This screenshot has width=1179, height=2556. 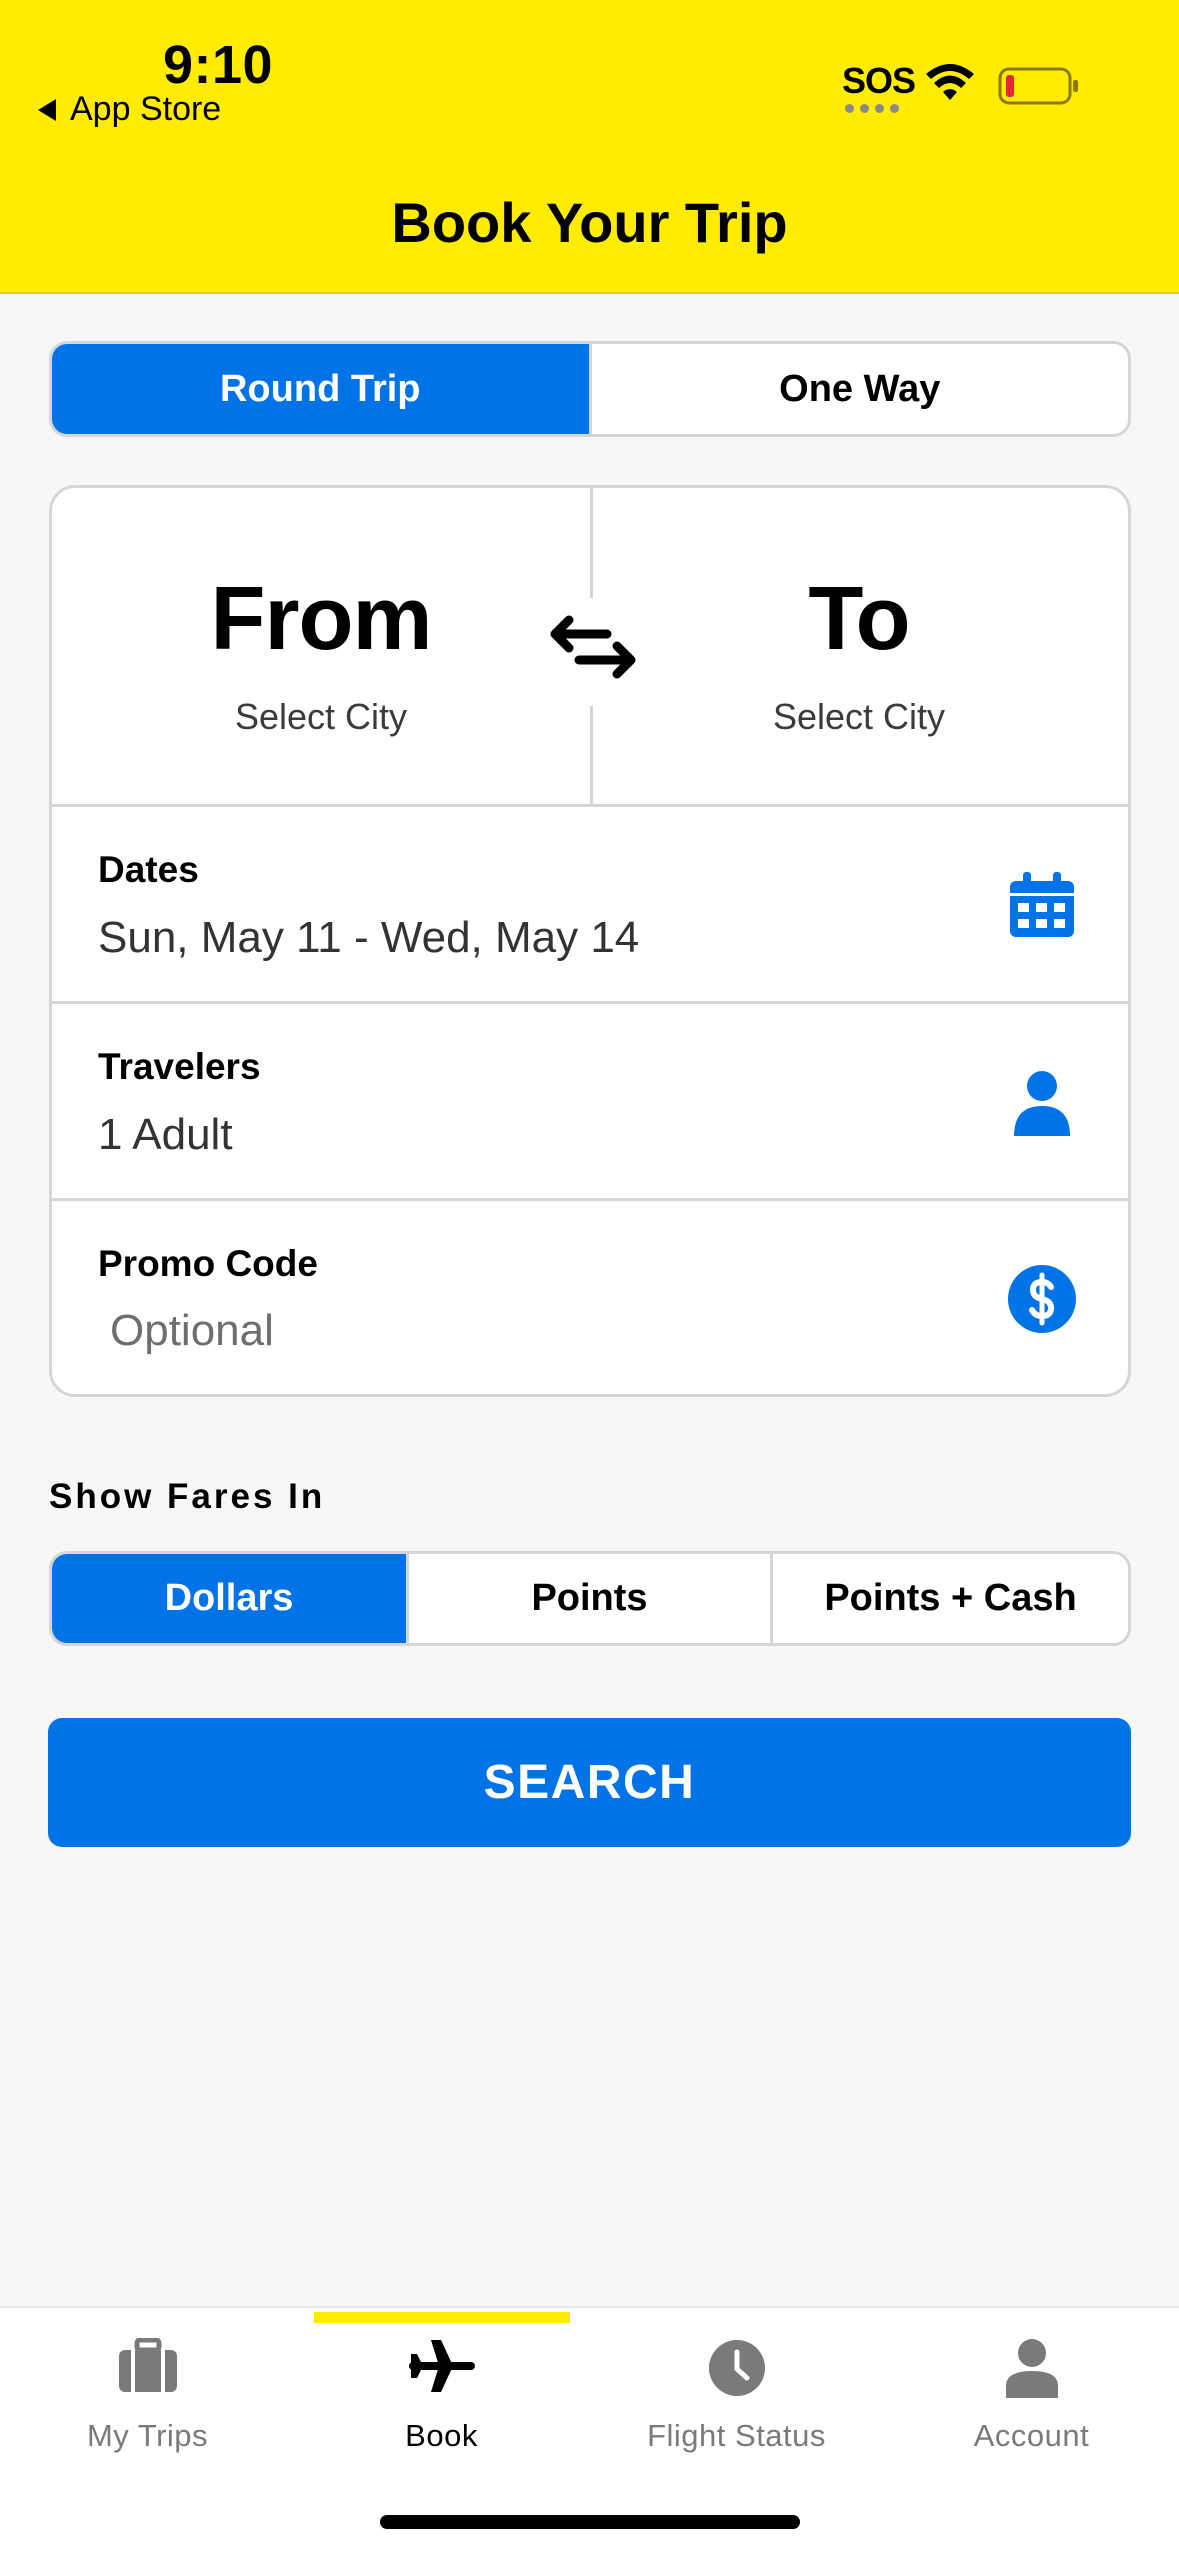 I want to click on tab-account-label: Account, so click(x=1031, y=2435).